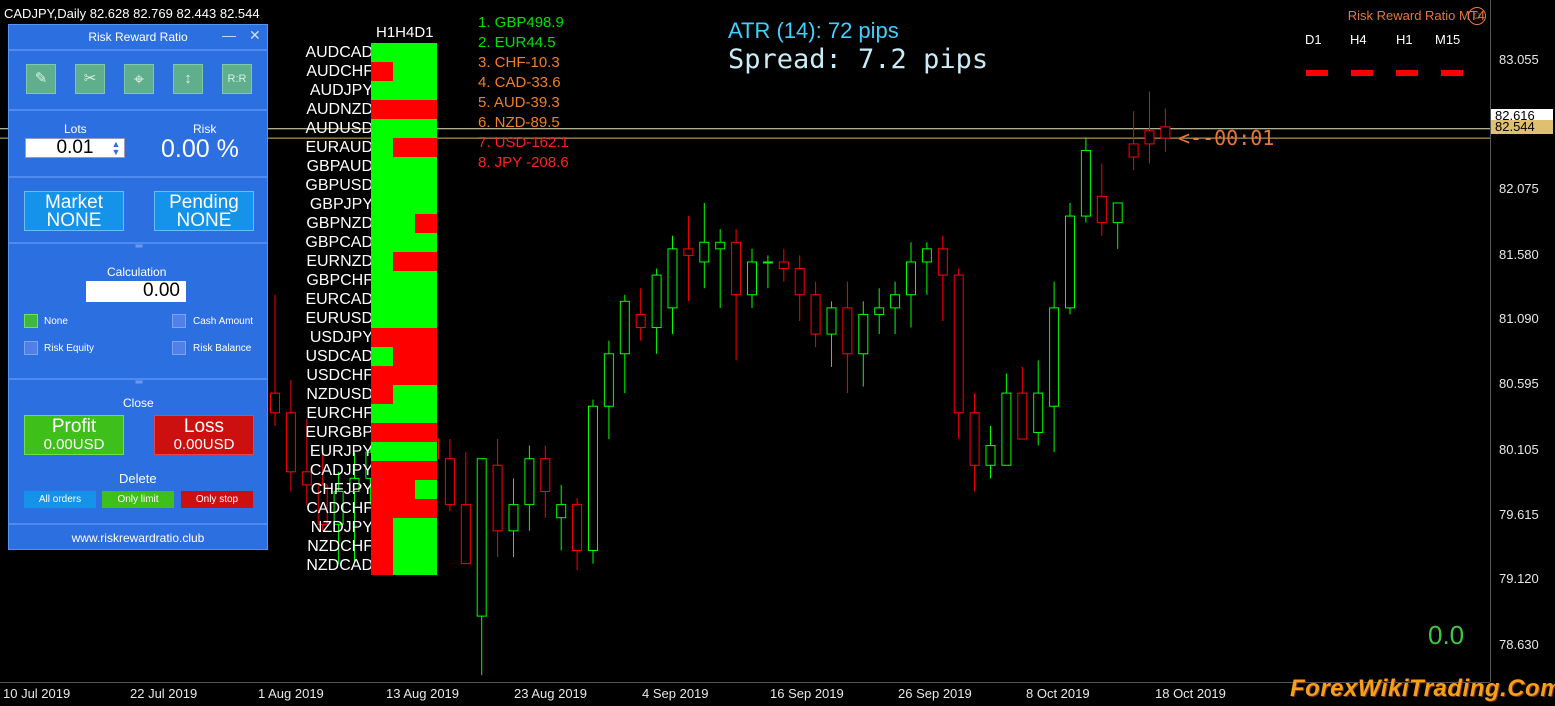 The width and height of the screenshot is (1555, 706). Describe the element at coordinates (188, 79) in the screenshot. I see `vertical-arrows-icon: ↕` at that location.